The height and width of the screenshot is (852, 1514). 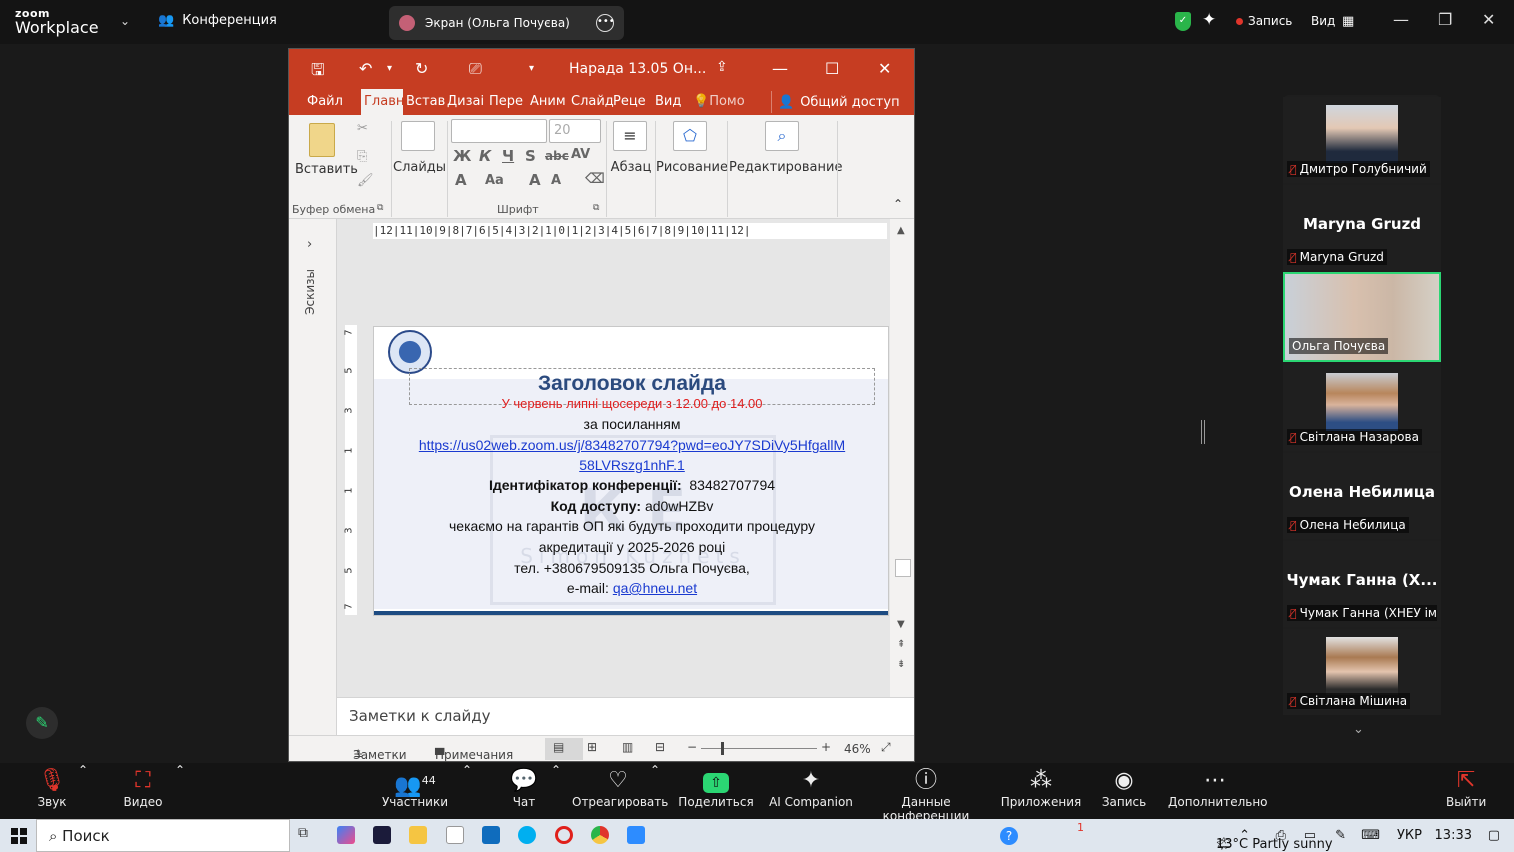 I want to click on format-painter-icon: 🖌, so click(x=365, y=180).